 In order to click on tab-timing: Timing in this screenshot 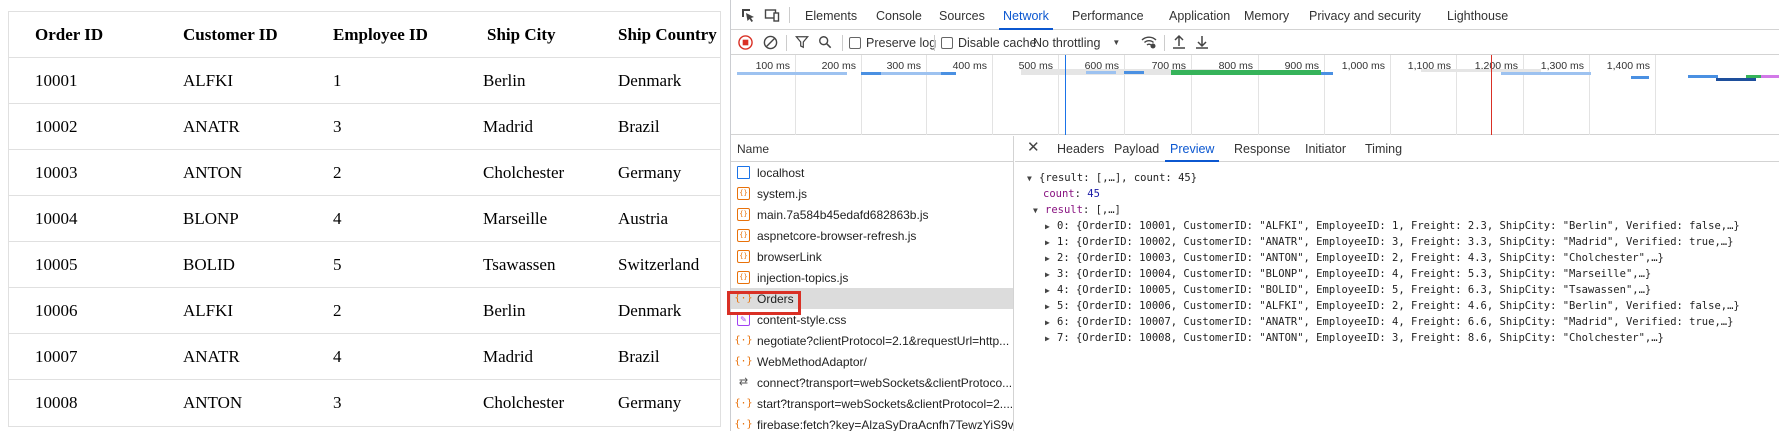, I will do `click(1383, 149)`.